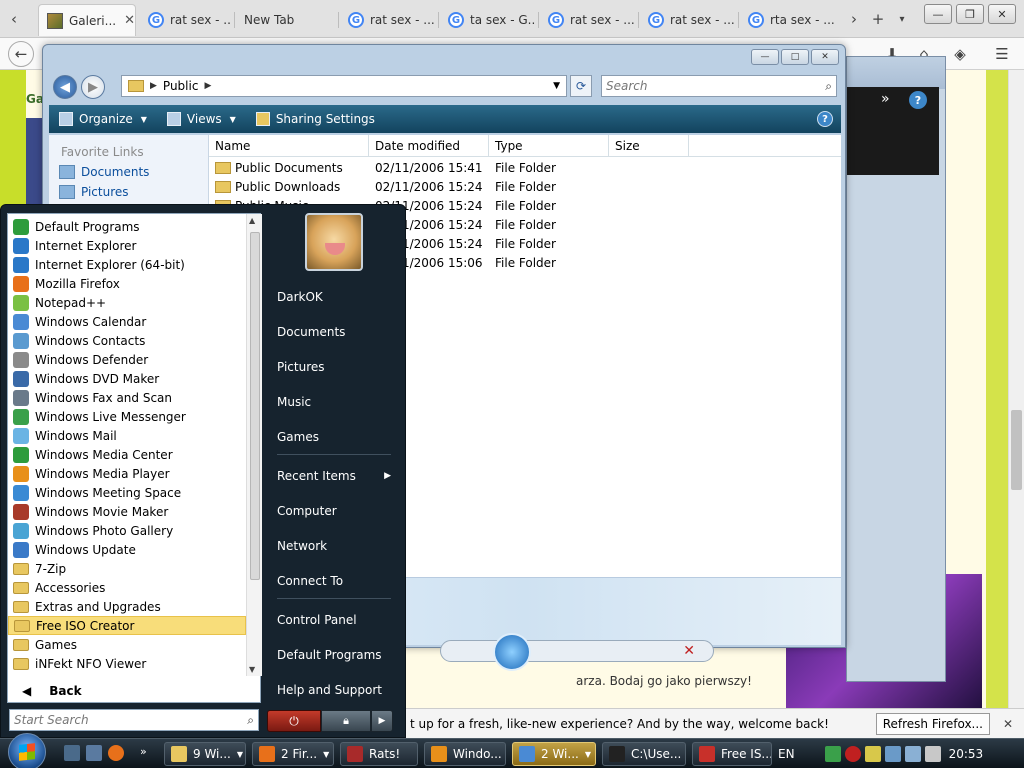  I want to click on update-tray-icon, so click(892, 754).